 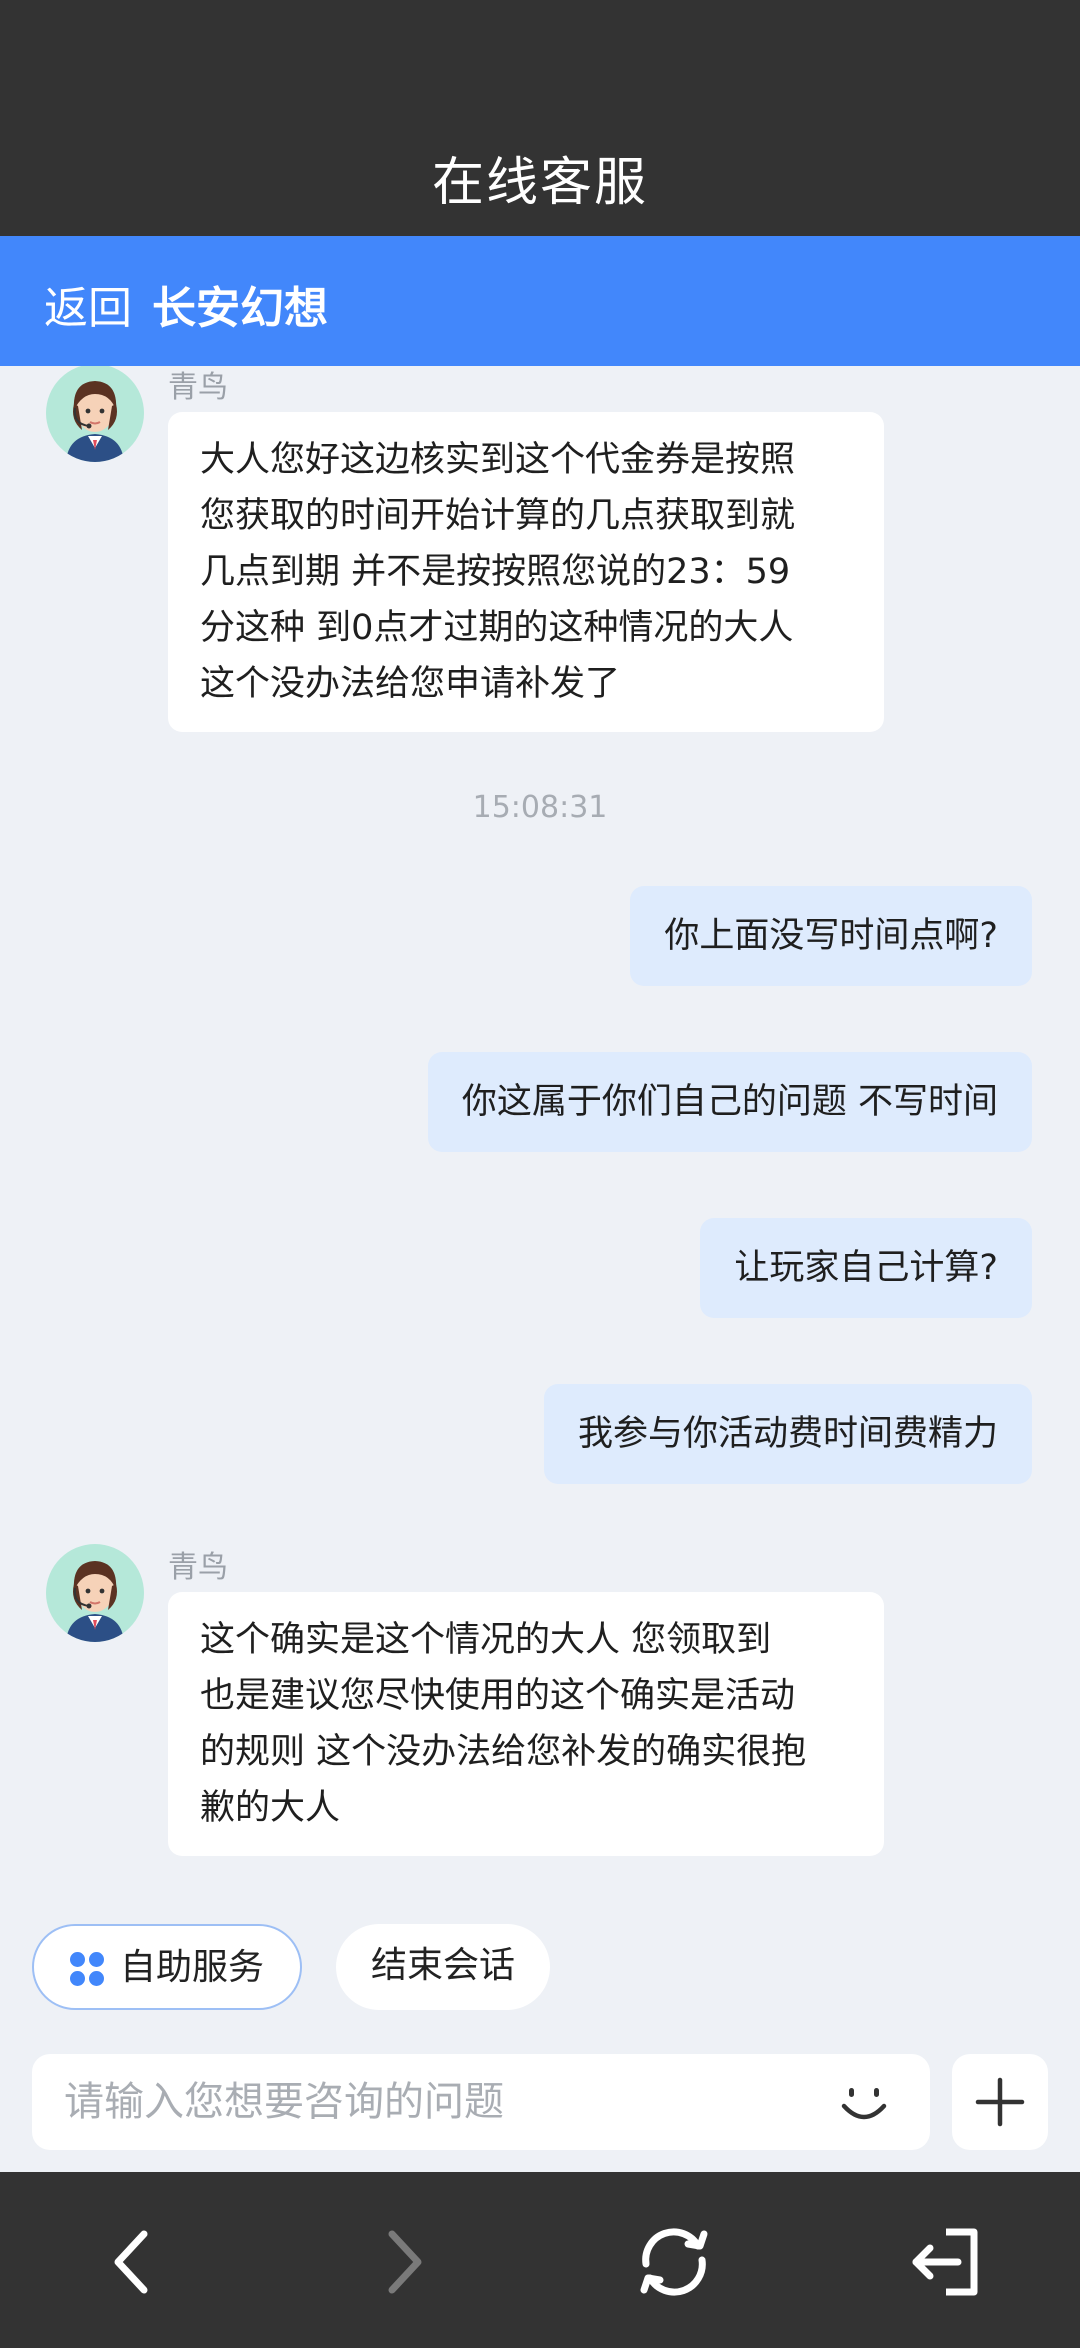 I want to click on self-service-button: 自助服务, so click(x=167, y=1967).